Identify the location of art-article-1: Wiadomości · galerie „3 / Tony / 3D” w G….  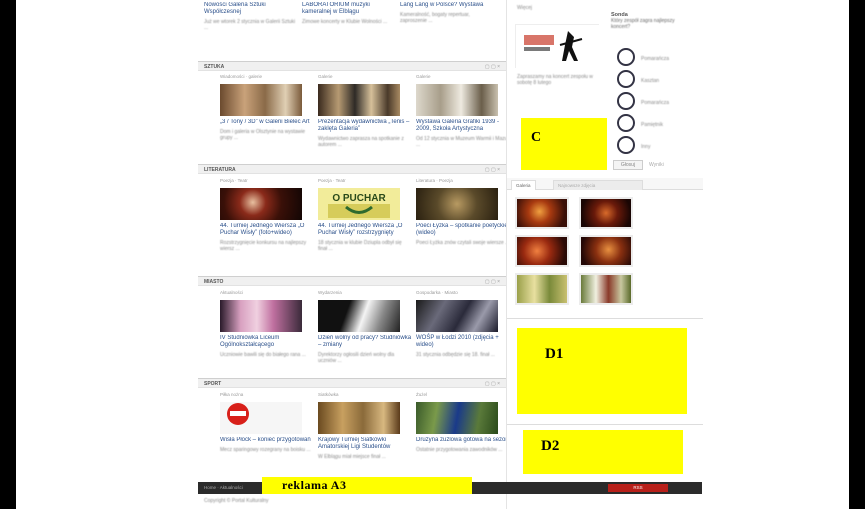
(267, 107).